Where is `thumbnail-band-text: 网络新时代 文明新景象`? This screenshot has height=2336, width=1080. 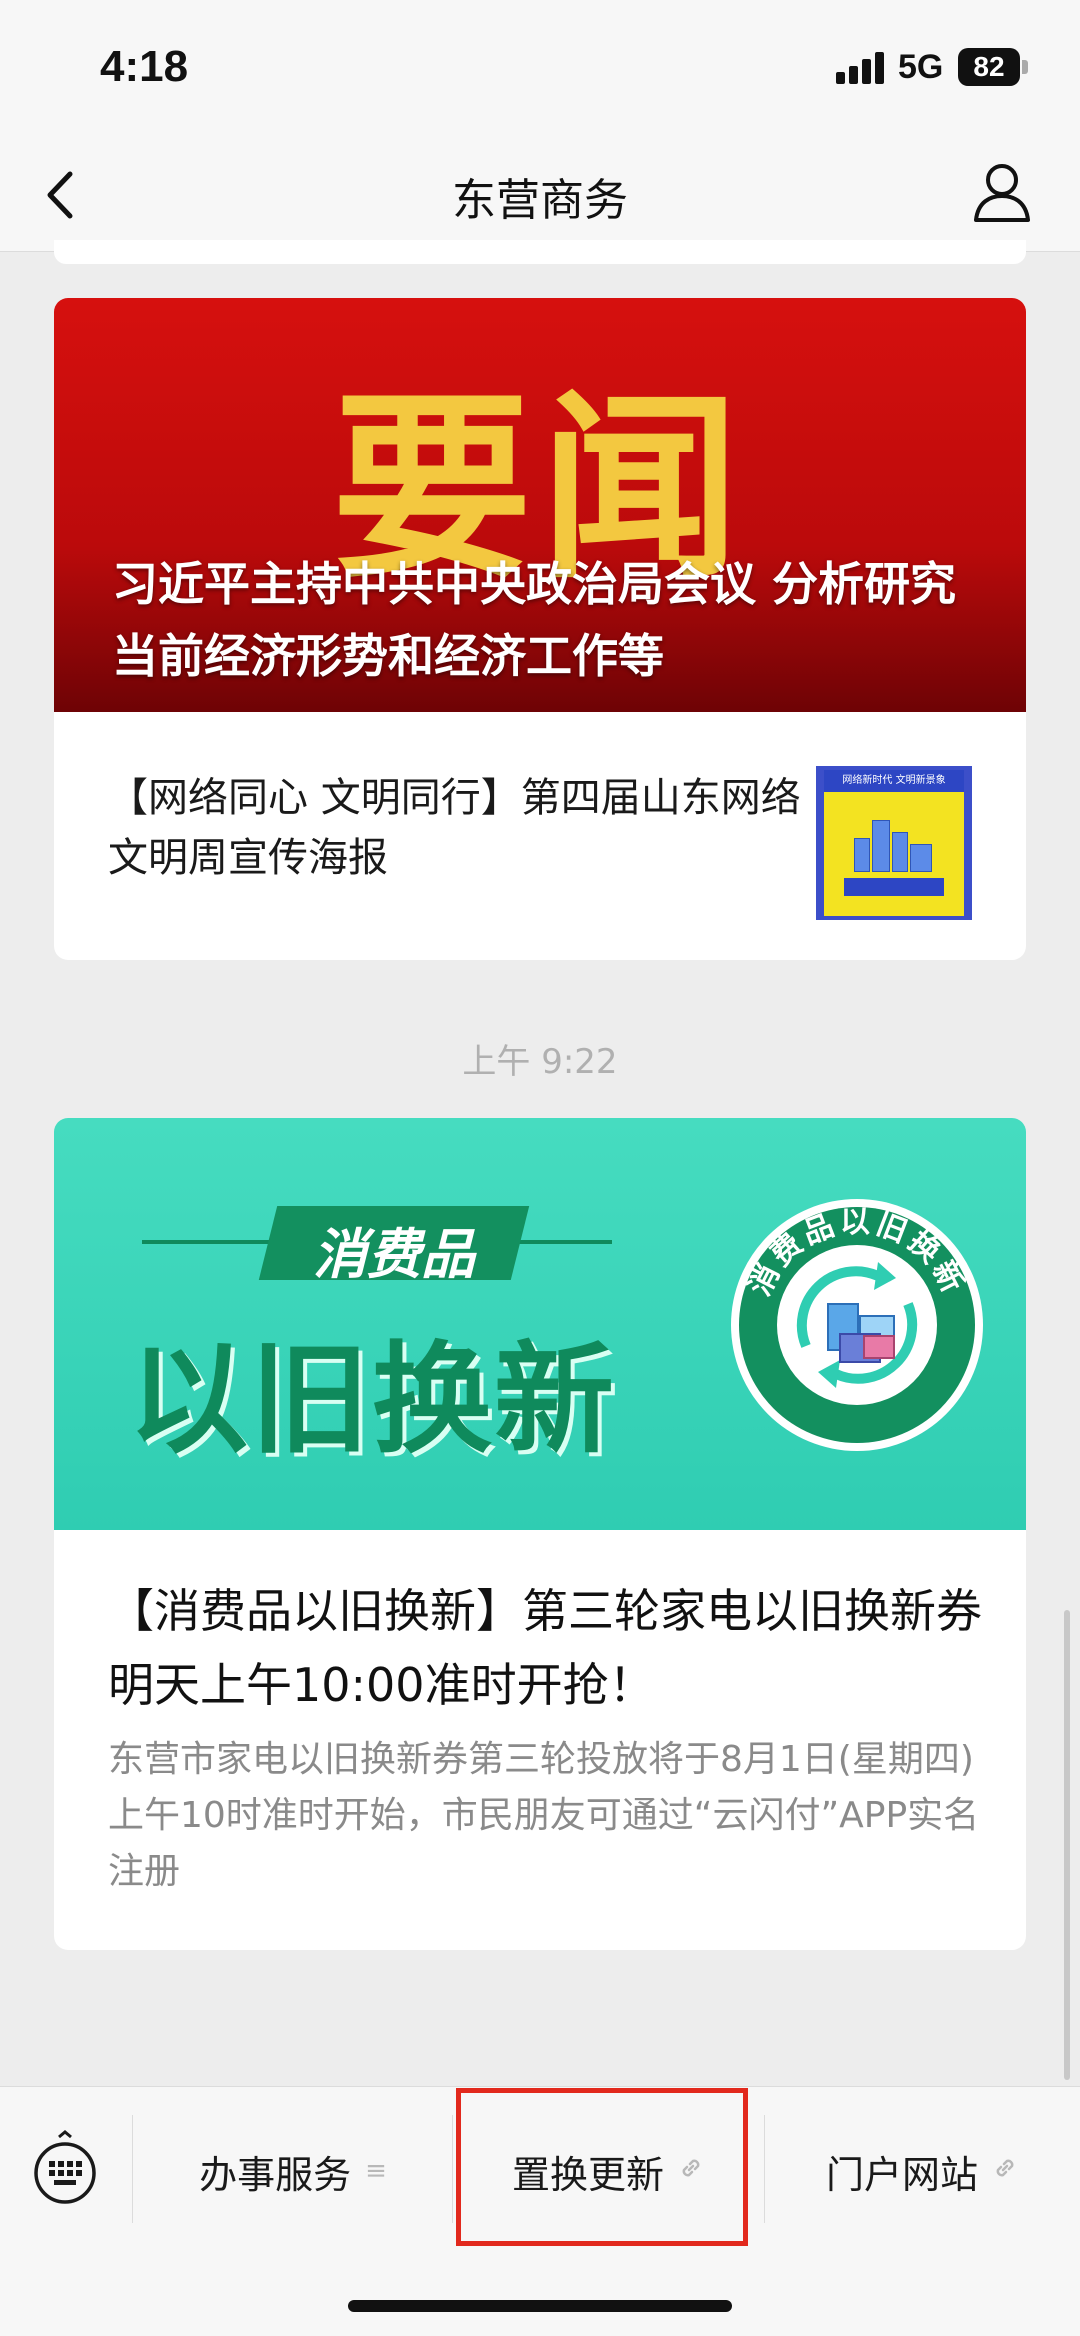
thumbnail-band-text: 网络新时代 文明新景象 is located at coordinates (894, 781).